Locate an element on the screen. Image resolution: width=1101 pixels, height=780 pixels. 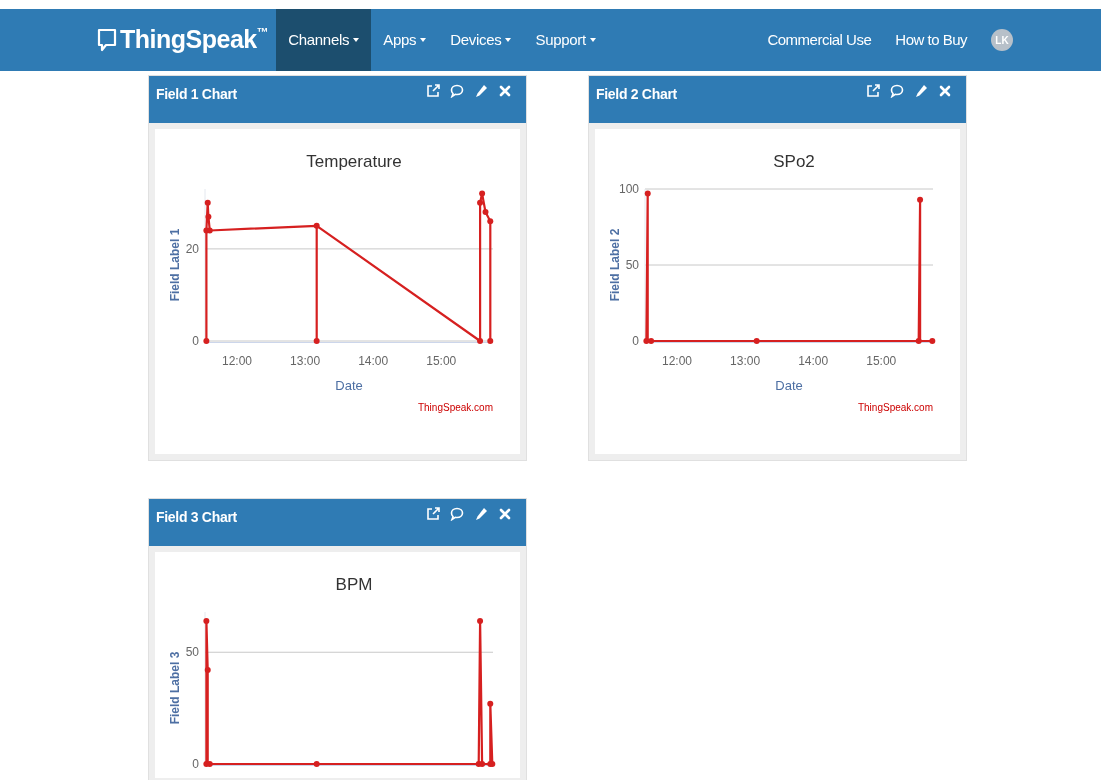
y-axis-label: Field Label 2 is located at coordinates (615, 265).